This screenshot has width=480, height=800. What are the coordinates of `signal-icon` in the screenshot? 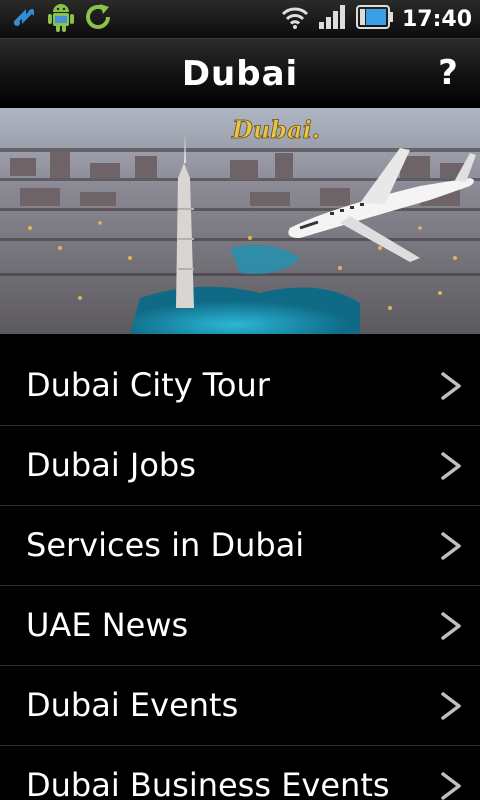 It's located at (333, 19).